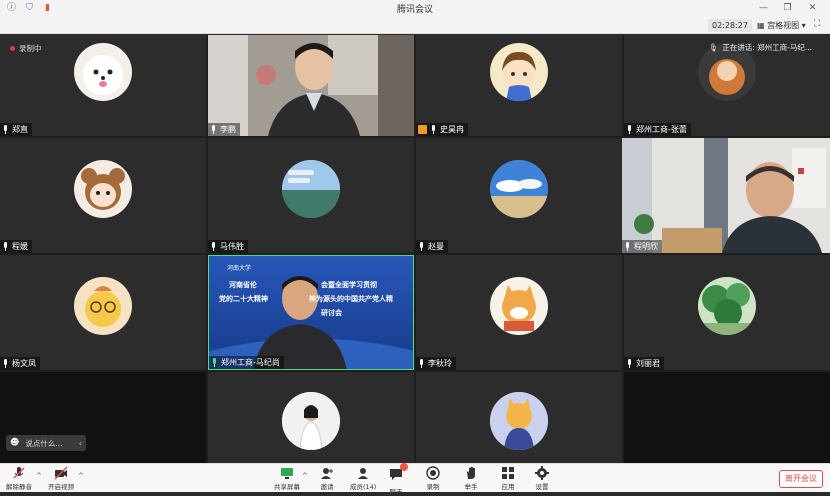  I want to click on members-button: 成员(14), so click(363, 478).